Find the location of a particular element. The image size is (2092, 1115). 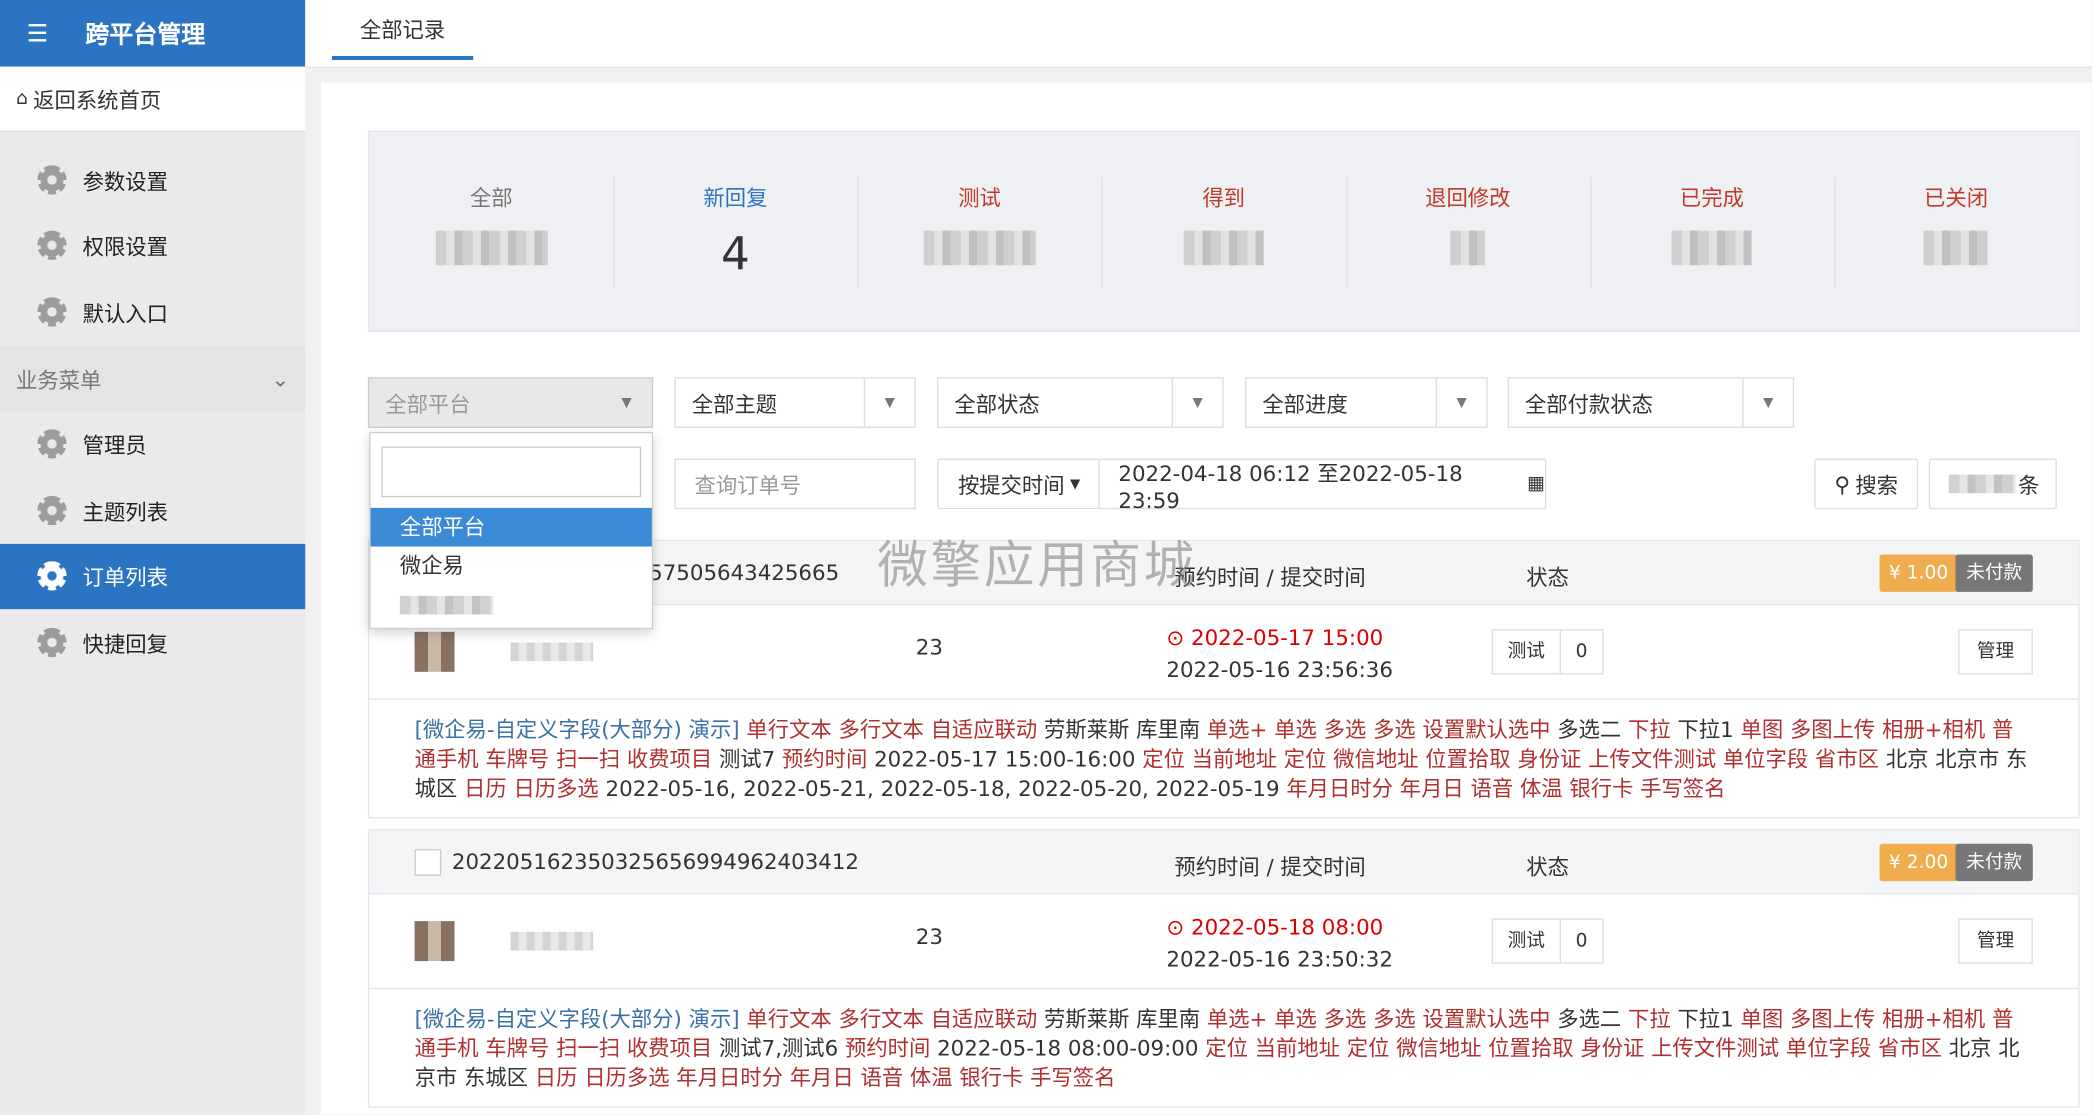

date-range-input: 2022-04-18 06:12 至2022-05-18 23:59 ▦ is located at coordinates (1322, 485).